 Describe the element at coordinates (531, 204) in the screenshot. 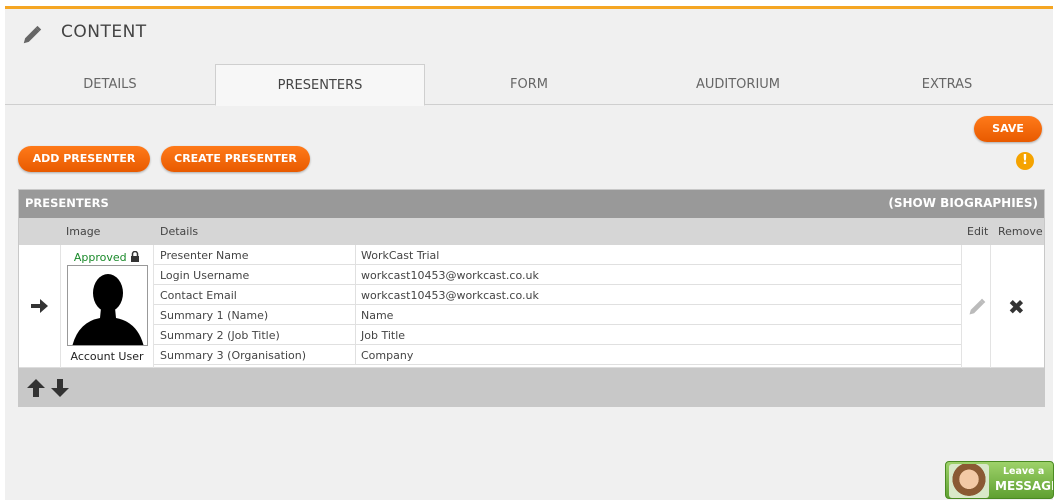

I see `table-header: PRESENTERS (SHOW BIOGRAPHIES)` at that location.